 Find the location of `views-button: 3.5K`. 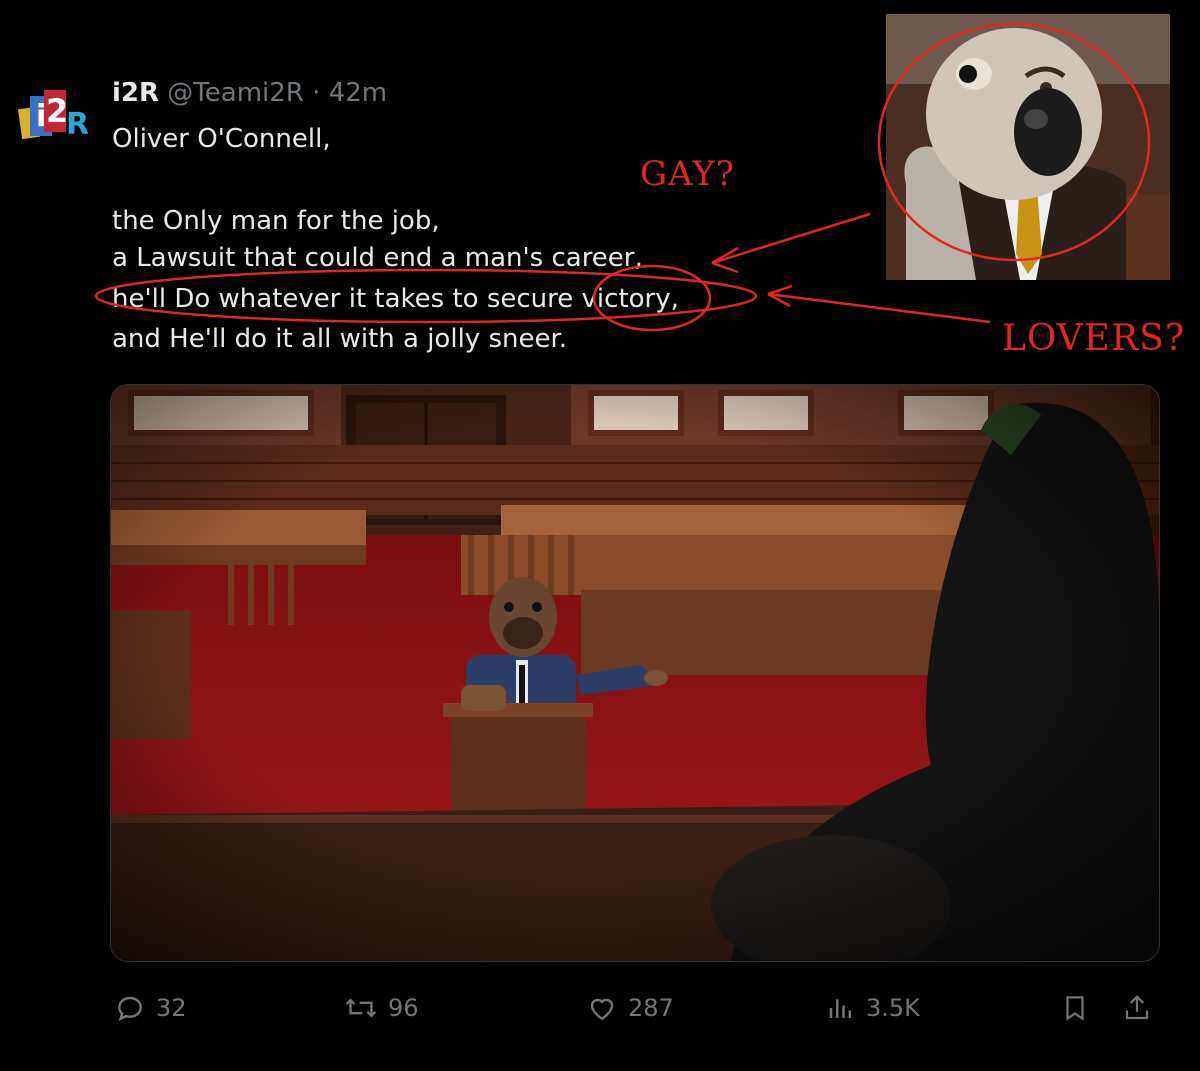

views-button: 3.5K is located at coordinates (873, 1008).